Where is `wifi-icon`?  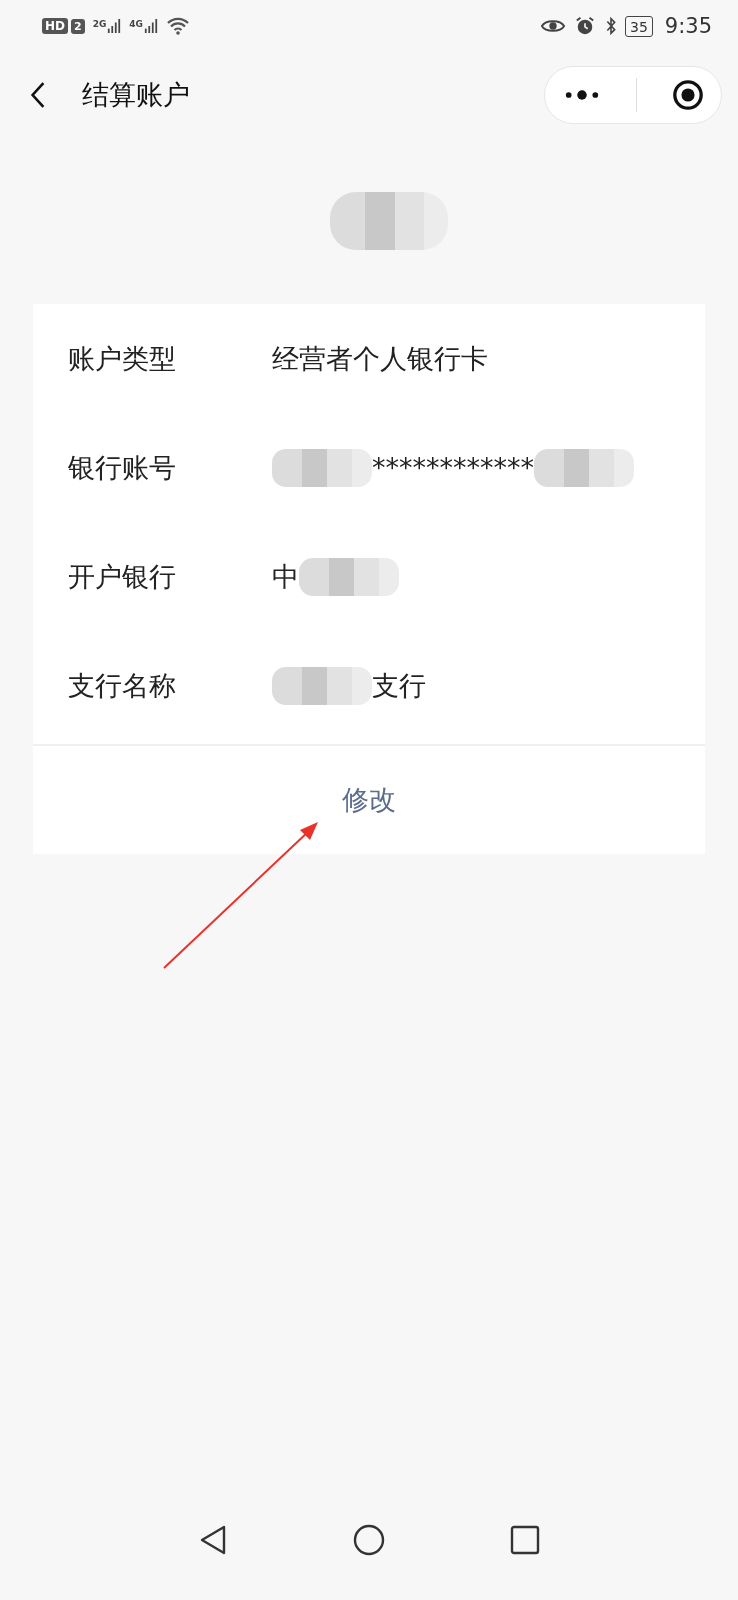
wifi-icon is located at coordinates (178, 26).